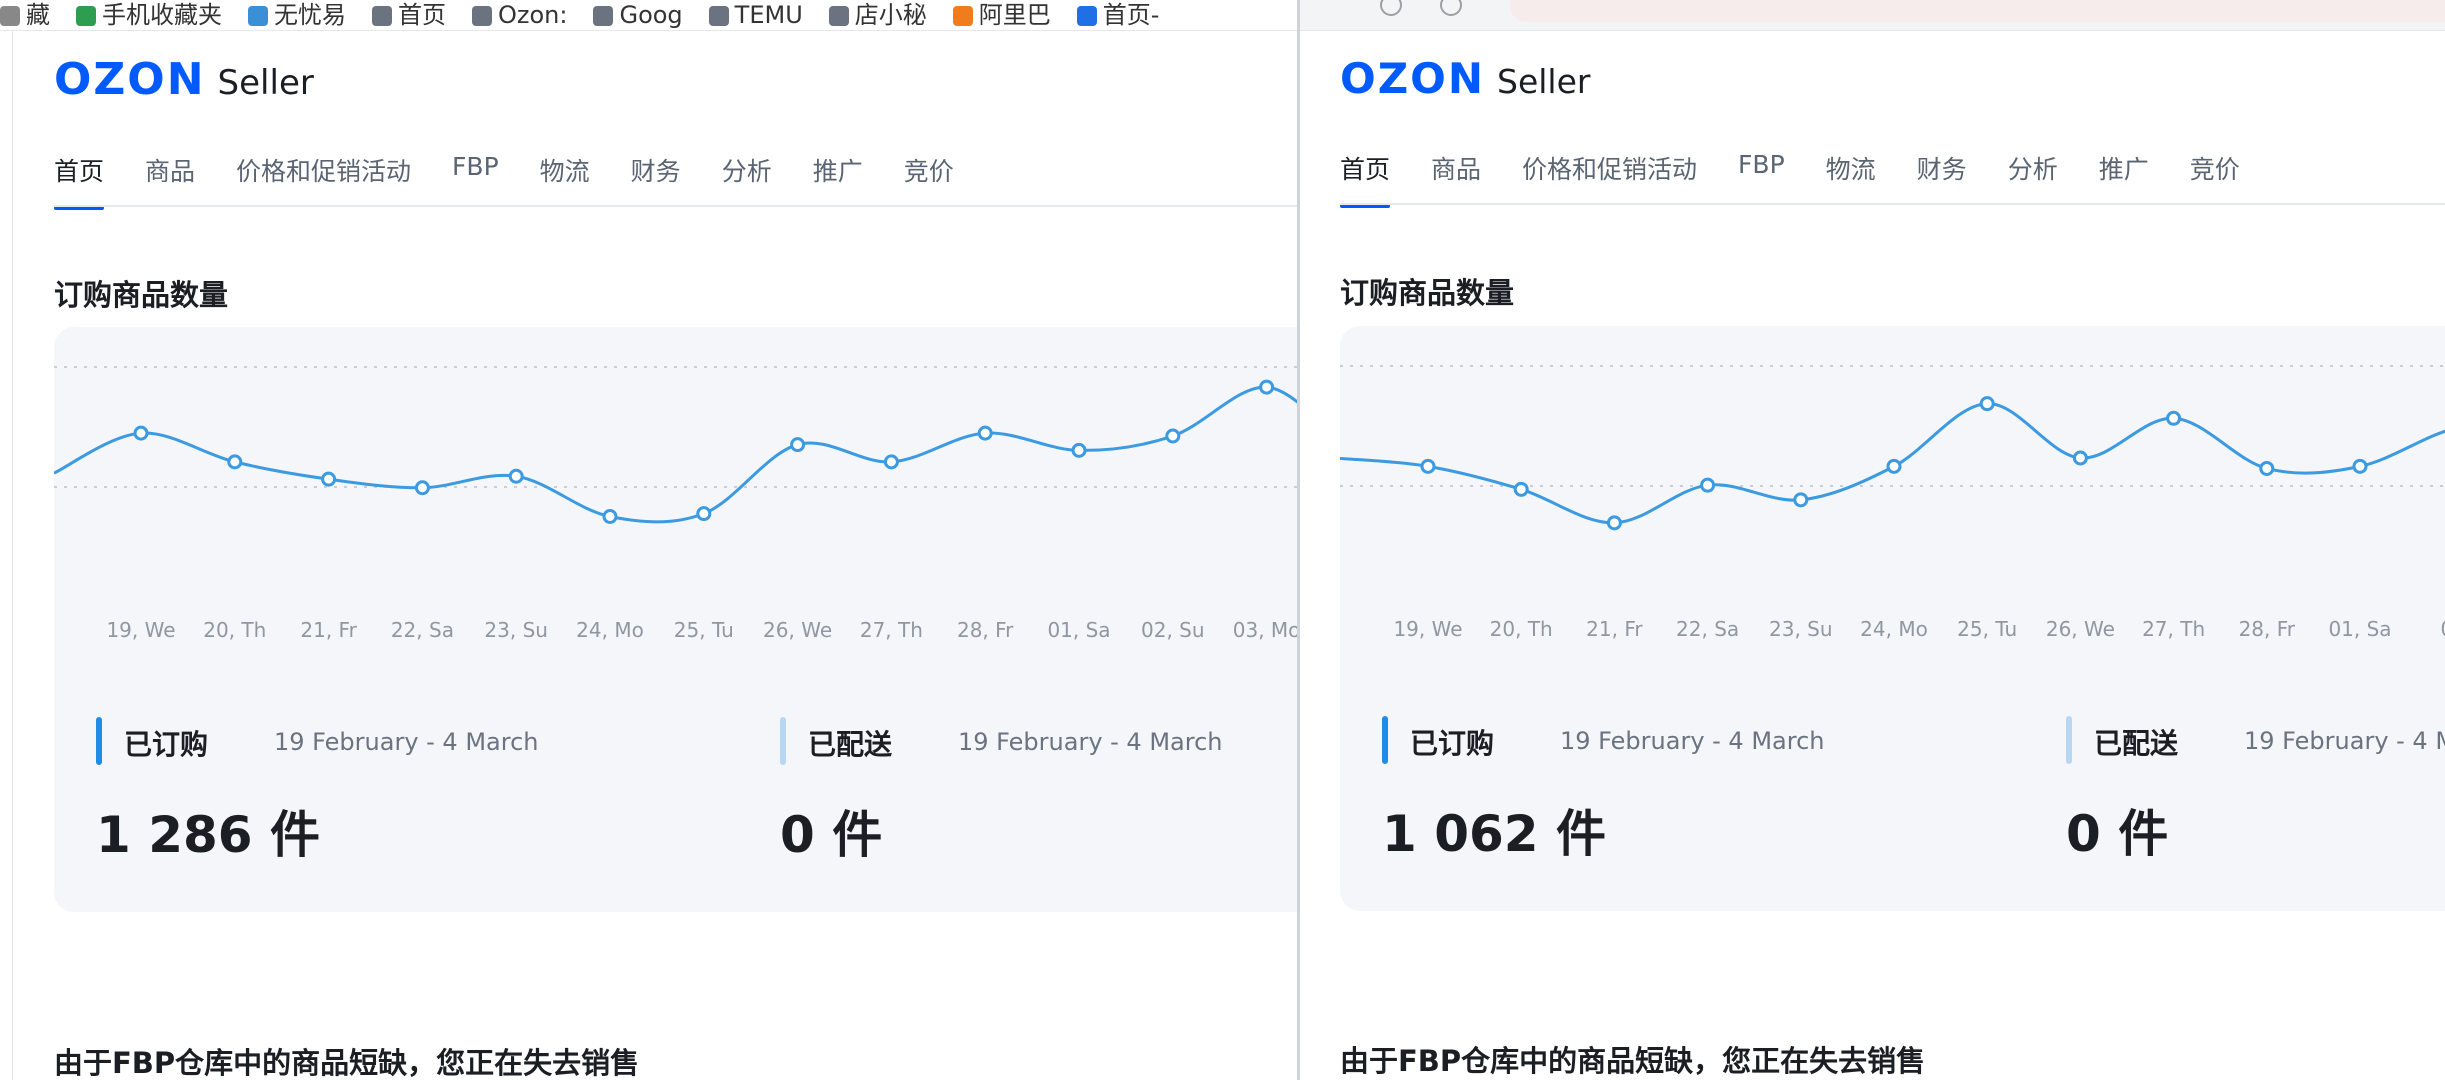 The height and width of the screenshot is (1080, 2445). I want to click on bookmark-label: 无忧易, so click(310, 15).